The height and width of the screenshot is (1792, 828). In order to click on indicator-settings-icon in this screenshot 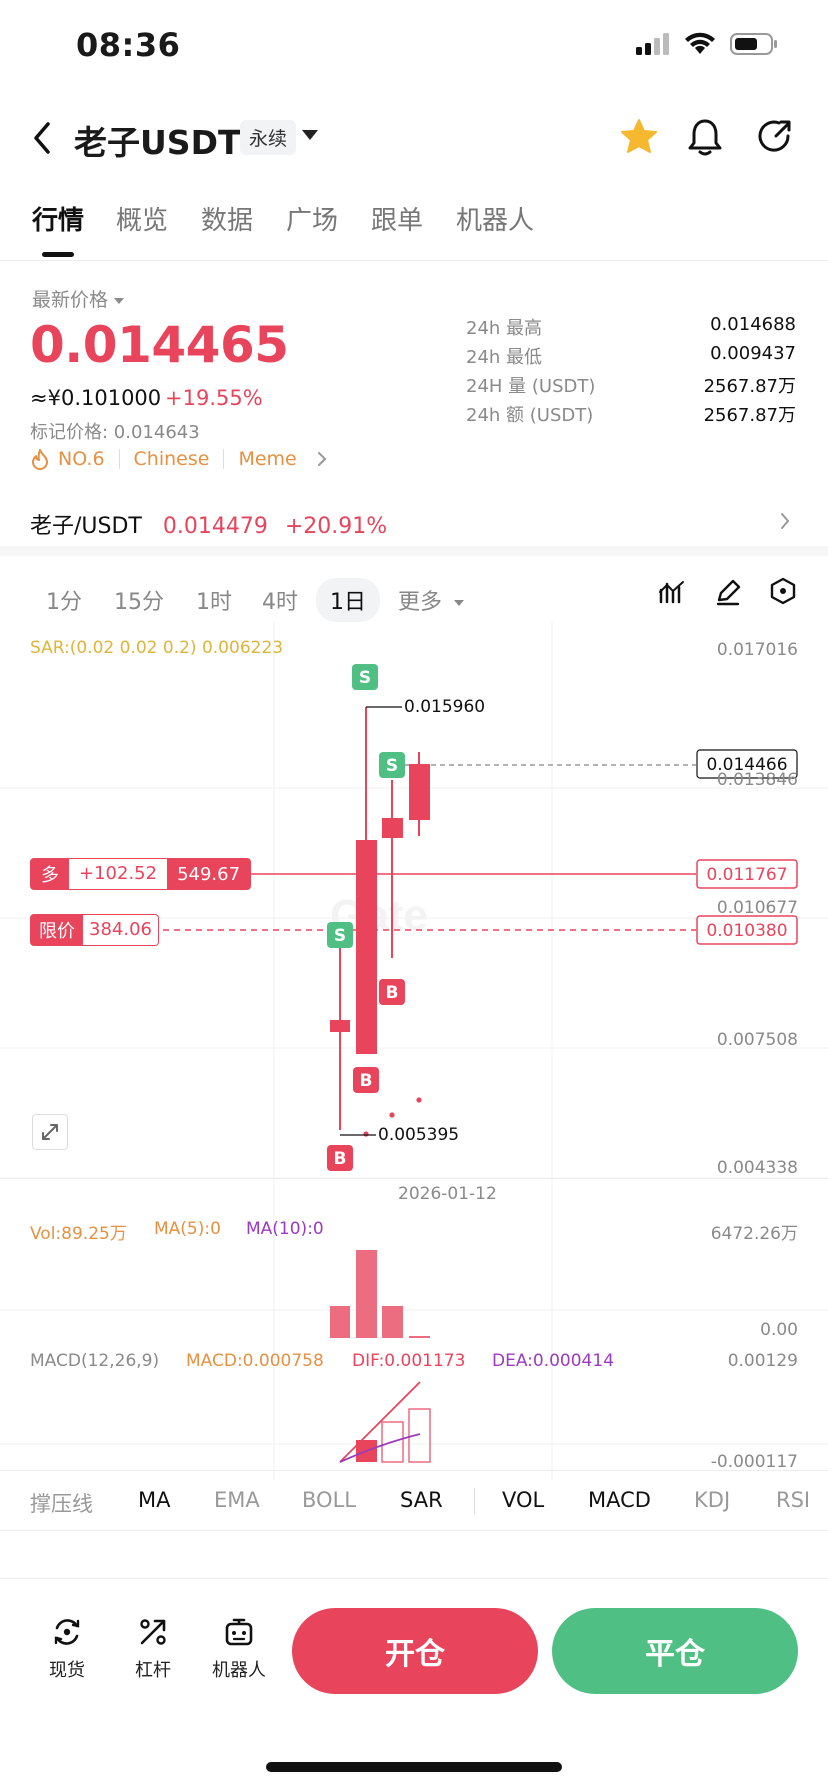, I will do `click(672, 592)`.